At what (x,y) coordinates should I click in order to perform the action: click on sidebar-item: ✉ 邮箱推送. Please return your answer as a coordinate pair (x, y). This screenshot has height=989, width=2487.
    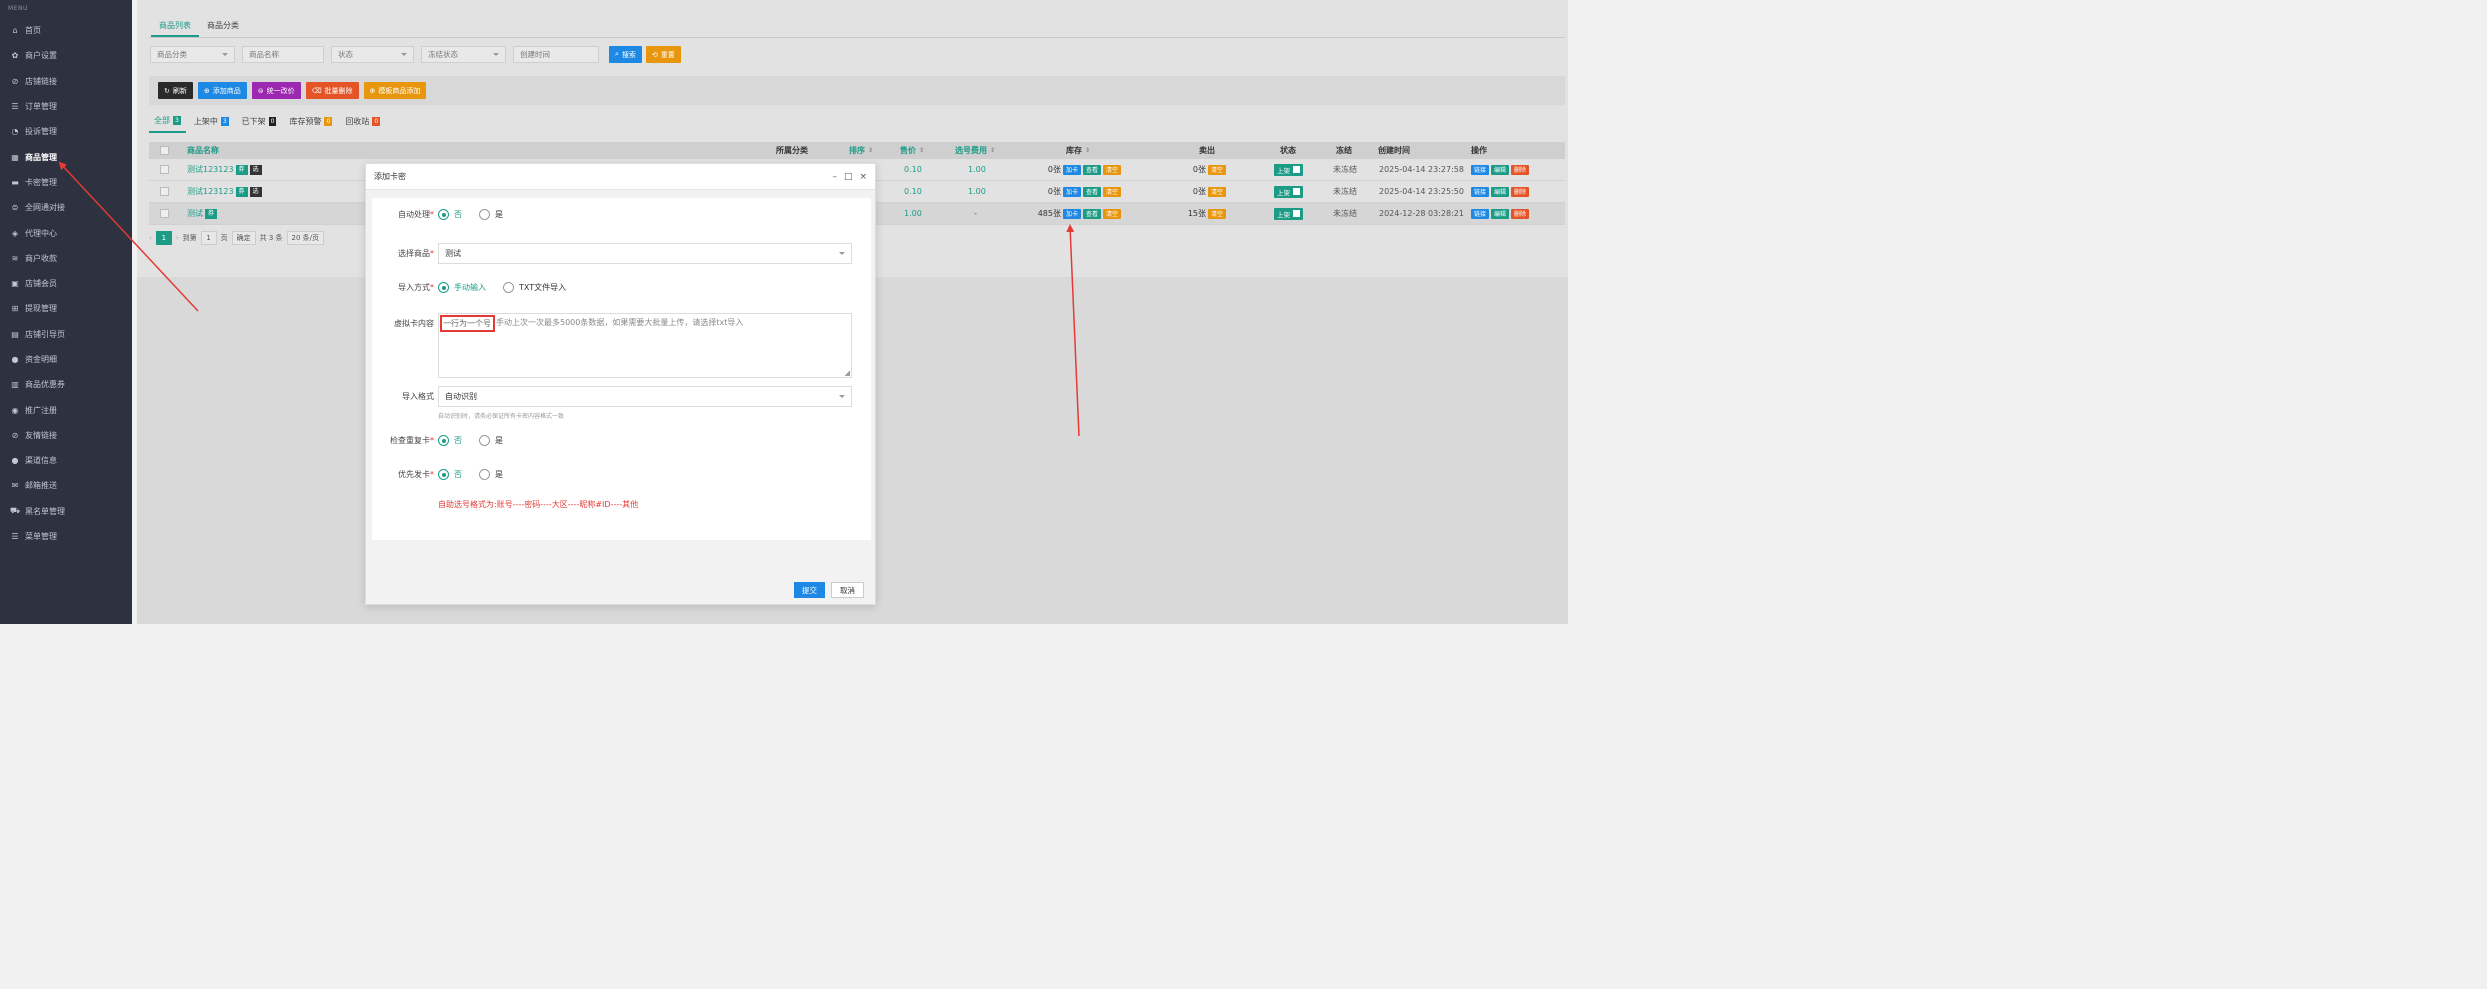
    Looking at the image, I should click on (66, 485).